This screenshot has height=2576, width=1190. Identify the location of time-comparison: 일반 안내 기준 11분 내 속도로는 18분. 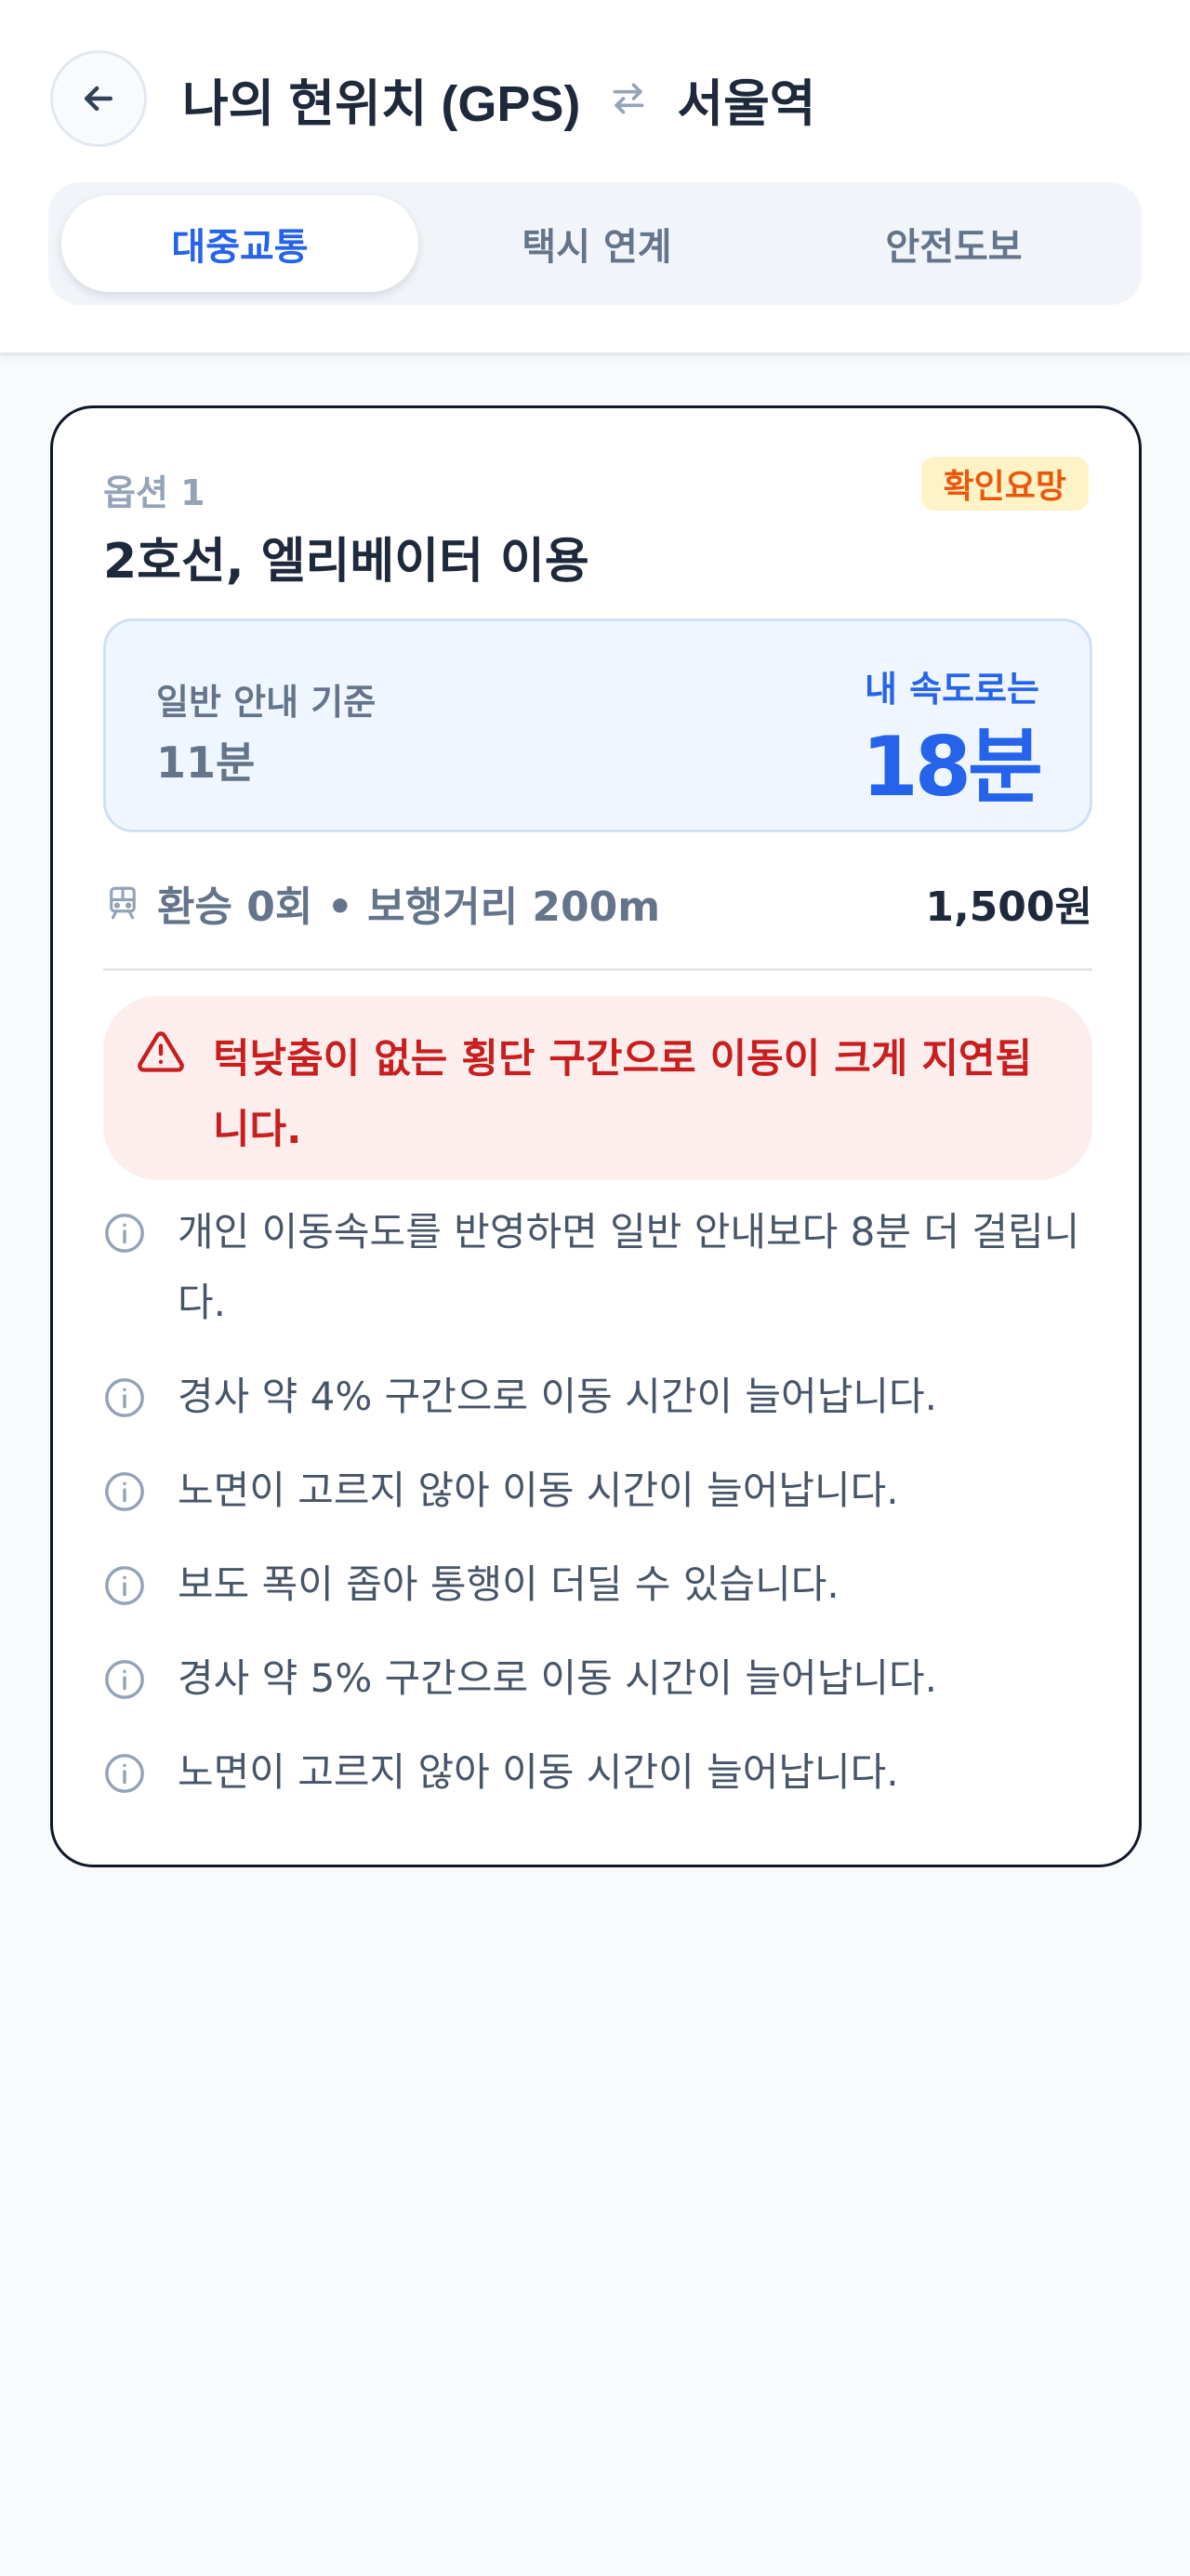
(597, 725).